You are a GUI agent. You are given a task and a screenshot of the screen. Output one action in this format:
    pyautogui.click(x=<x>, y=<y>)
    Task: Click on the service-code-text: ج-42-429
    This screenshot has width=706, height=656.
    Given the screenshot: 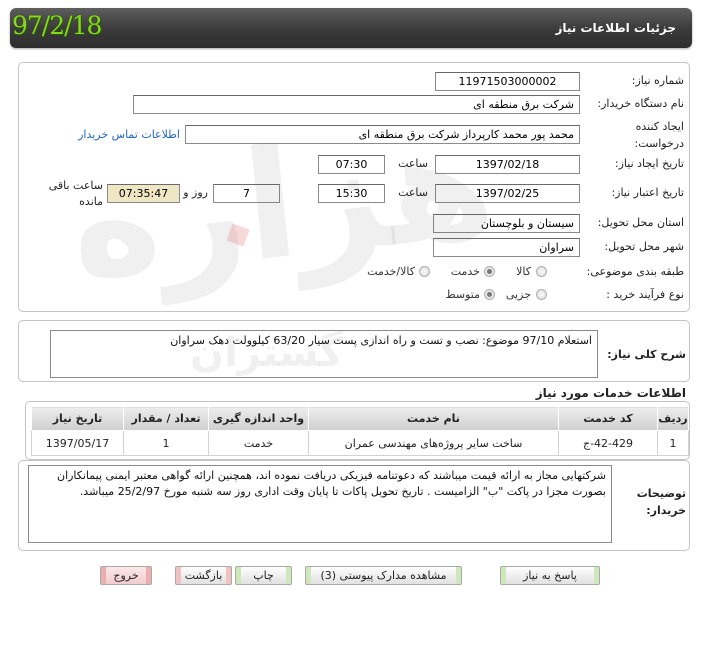 What is the action you would take?
    pyautogui.click(x=608, y=443)
    